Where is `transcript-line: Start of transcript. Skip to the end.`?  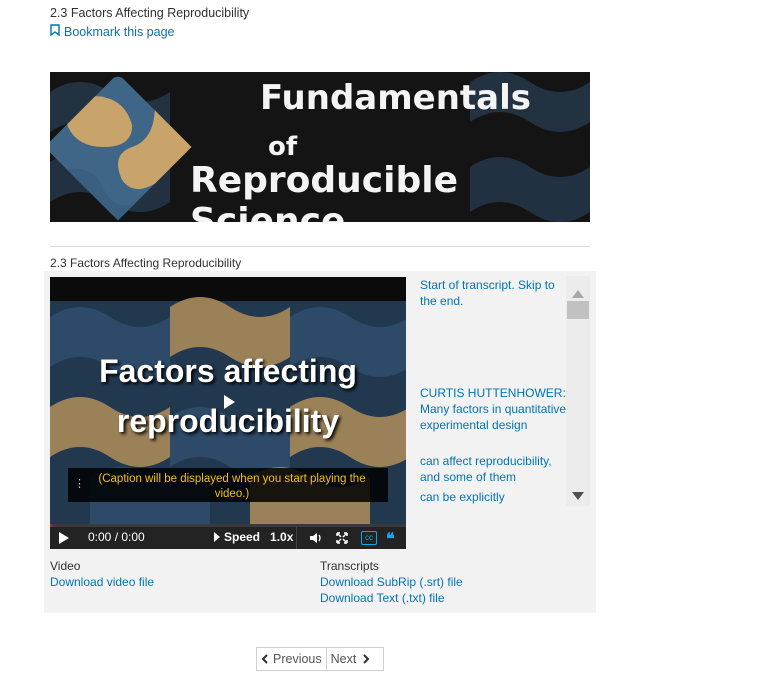
transcript-line: Start of transcript. Skip to the end. is located at coordinates (494, 293).